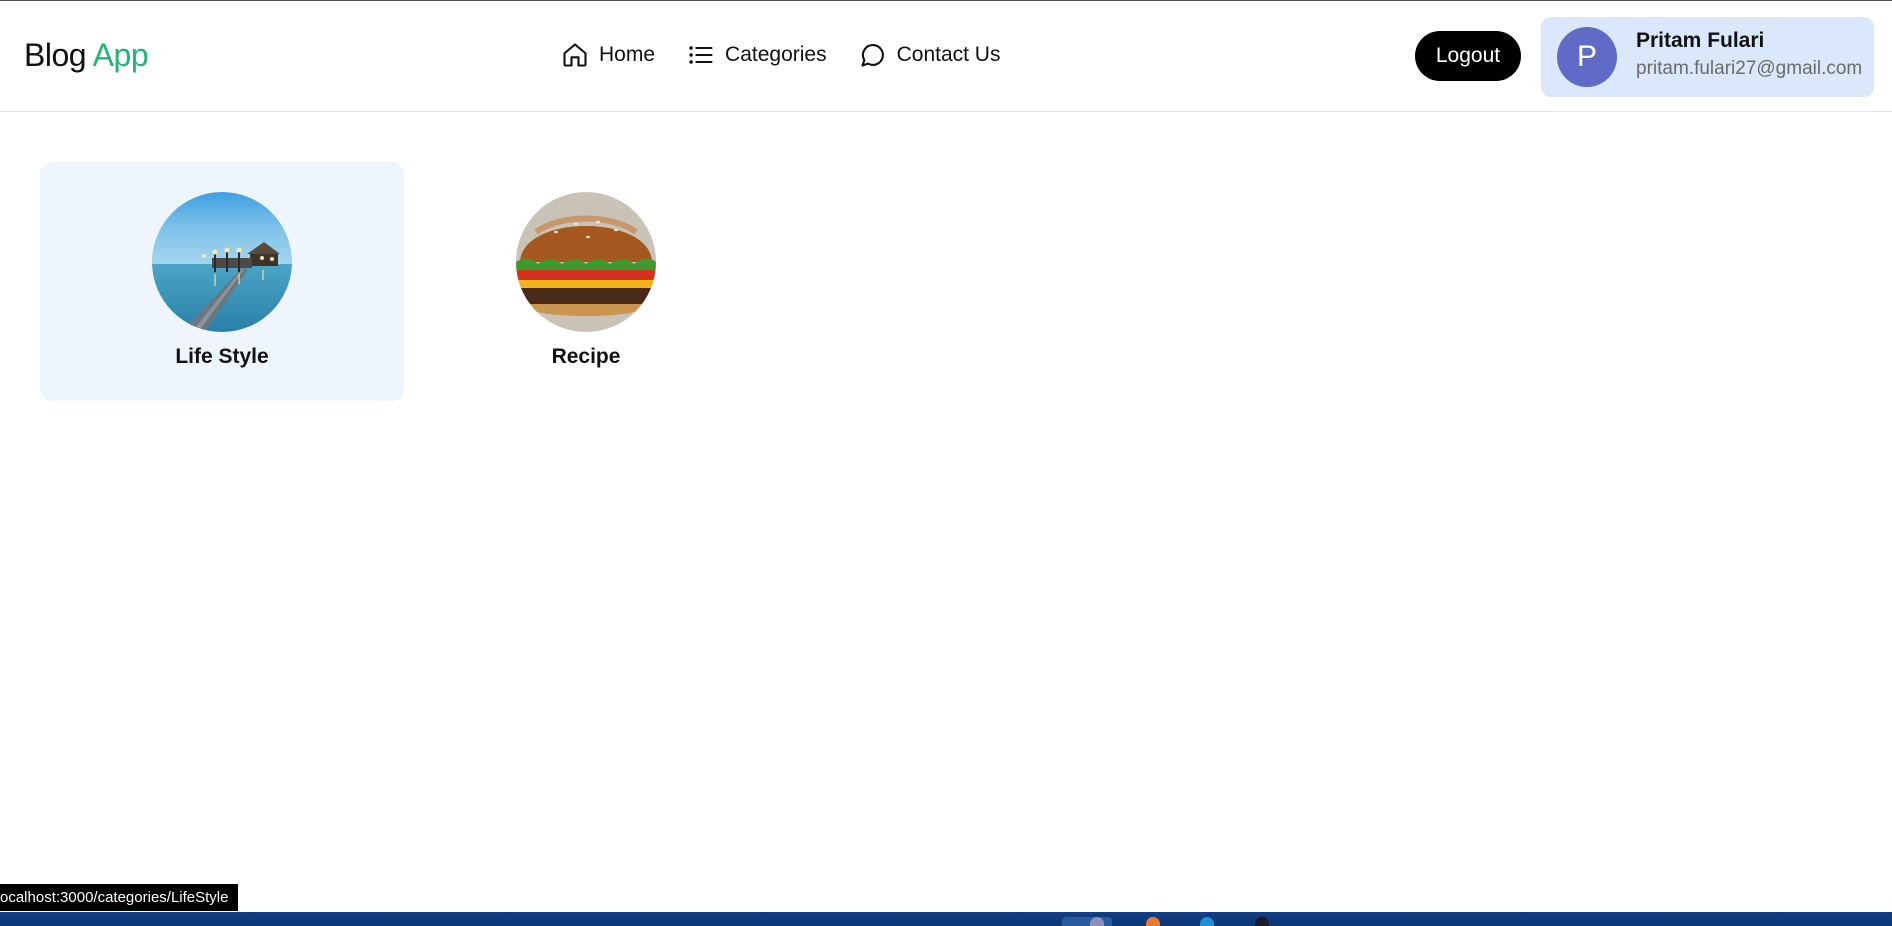  What do you see at coordinates (119, 897) in the screenshot?
I see `status-bar-url: ocalhost:3000/categories/LifeStyle` at bounding box center [119, 897].